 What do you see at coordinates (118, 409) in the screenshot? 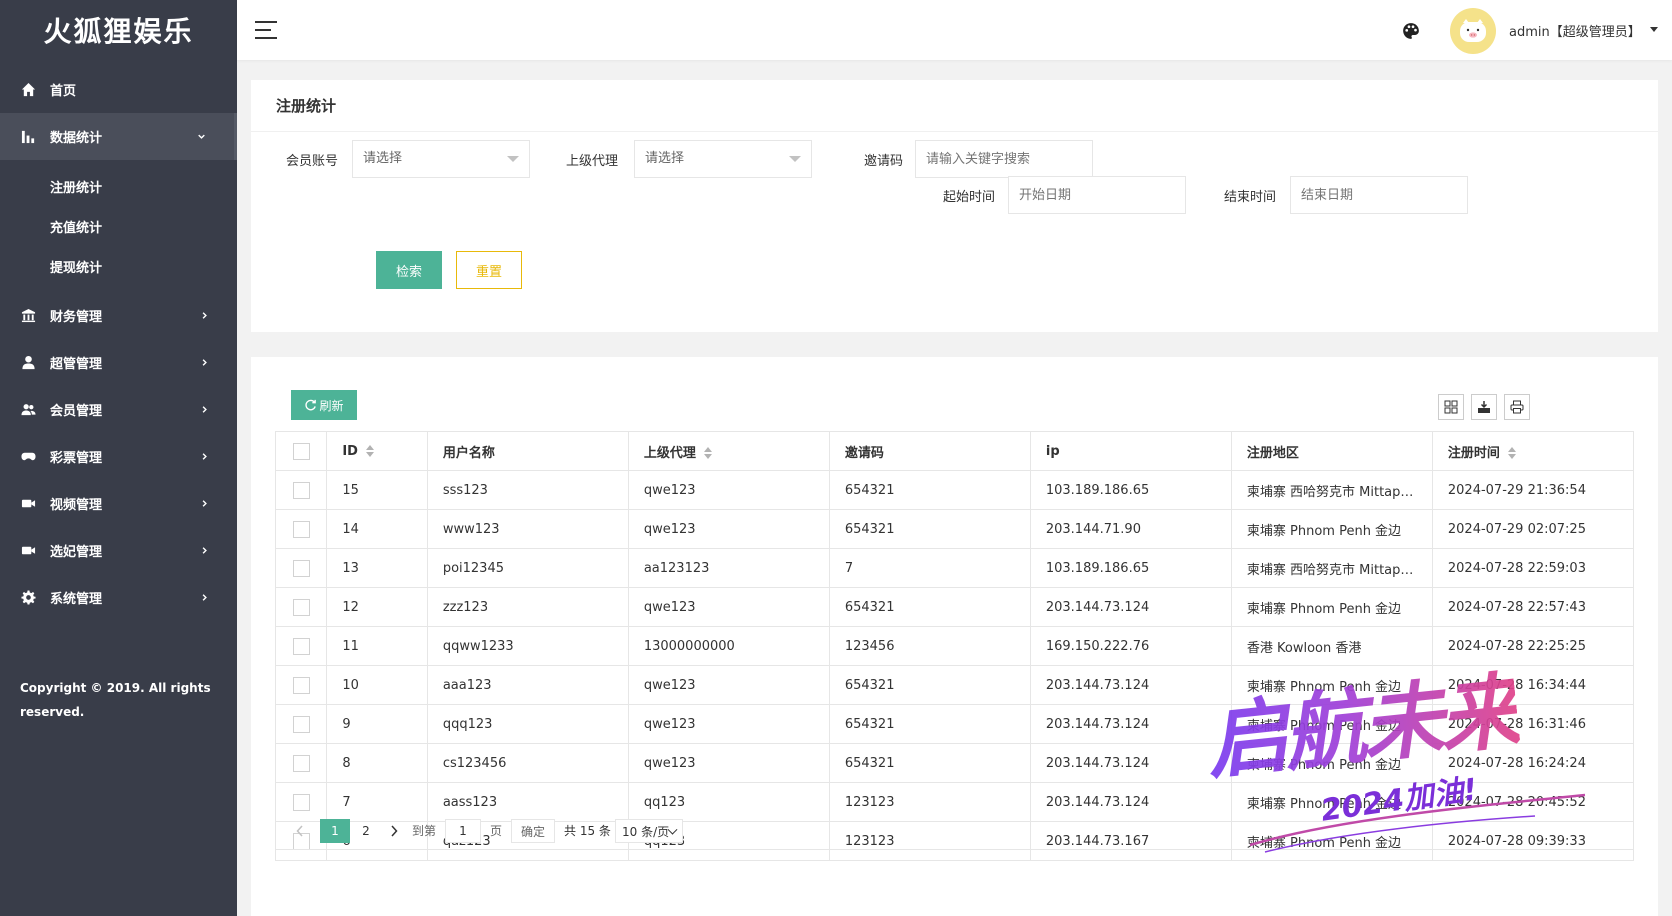
I see `sidebar-item-members: 会员管理` at bounding box center [118, 409].